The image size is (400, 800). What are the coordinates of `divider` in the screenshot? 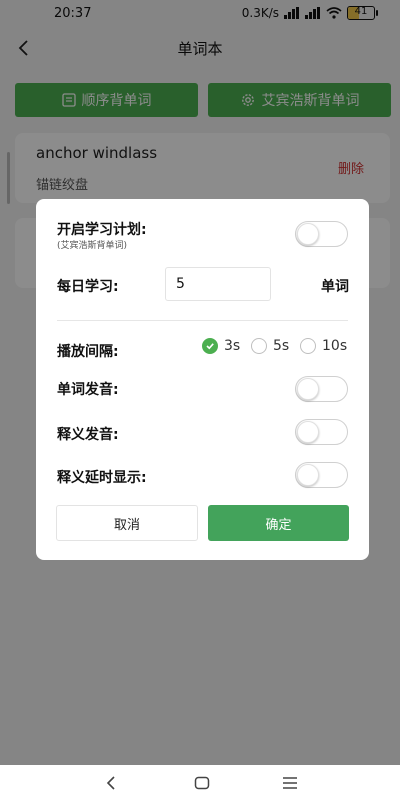 It's located at (202, 320).